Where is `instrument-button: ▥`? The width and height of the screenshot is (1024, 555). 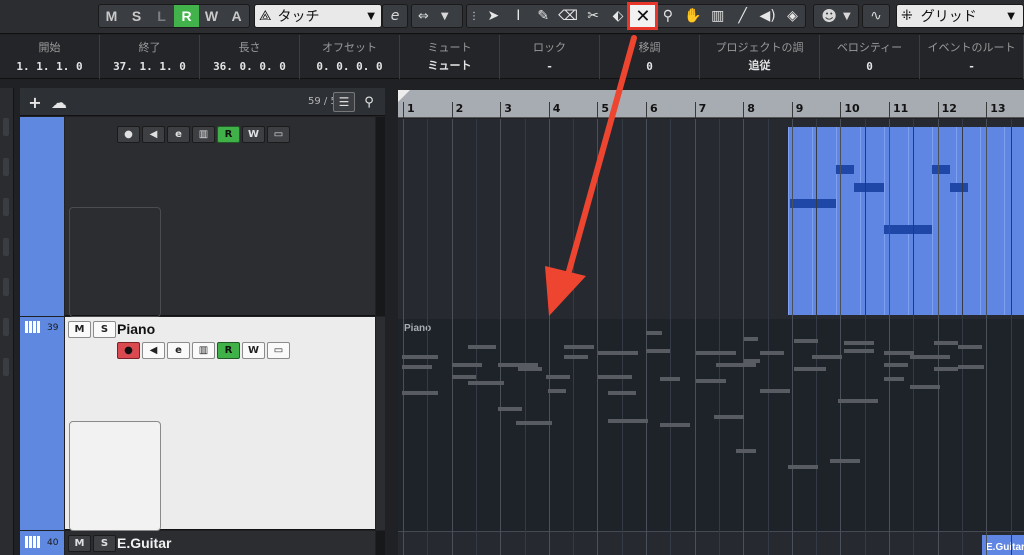 instrument-button: ▥ is located at coordinates (203, 134).